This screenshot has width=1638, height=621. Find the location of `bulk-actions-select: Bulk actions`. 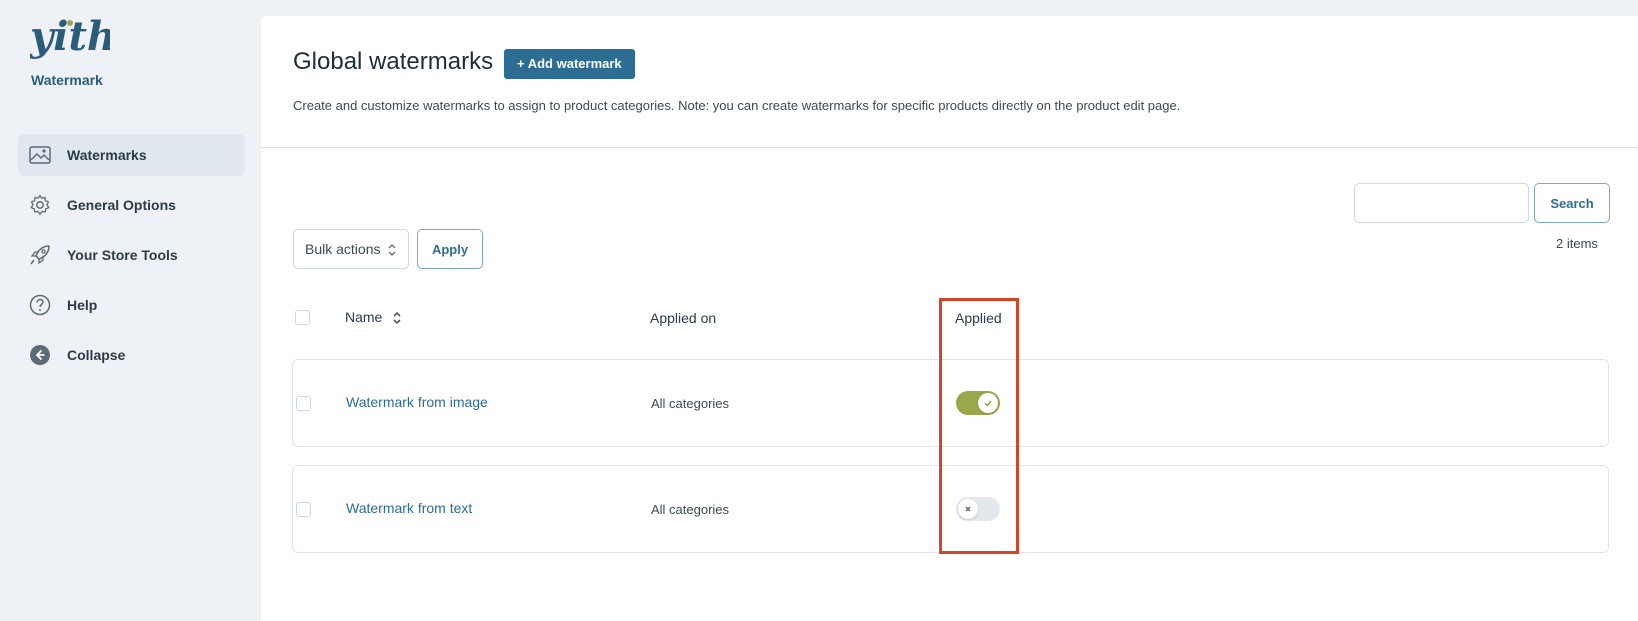

bulk-actions-select: Bulk actions is located at coordinates (351, 249).